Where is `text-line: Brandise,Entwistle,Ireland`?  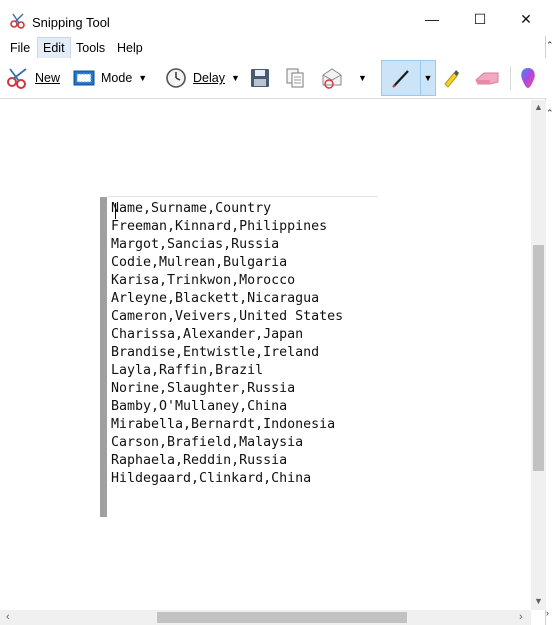 text-line: Brandise,Entwistle,Ireland is located at coordinates (215, 352).